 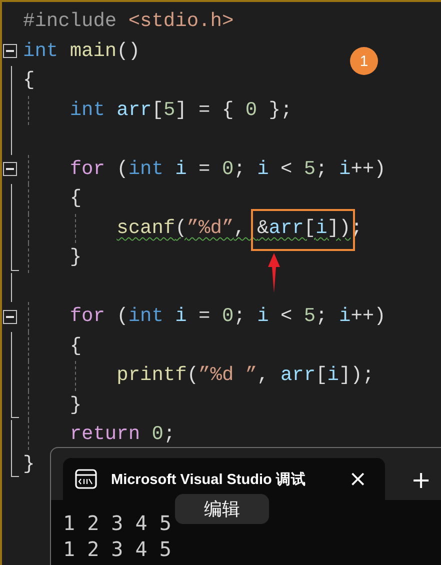 I want to click on code-line: int main(), so click(x=81, y=51).